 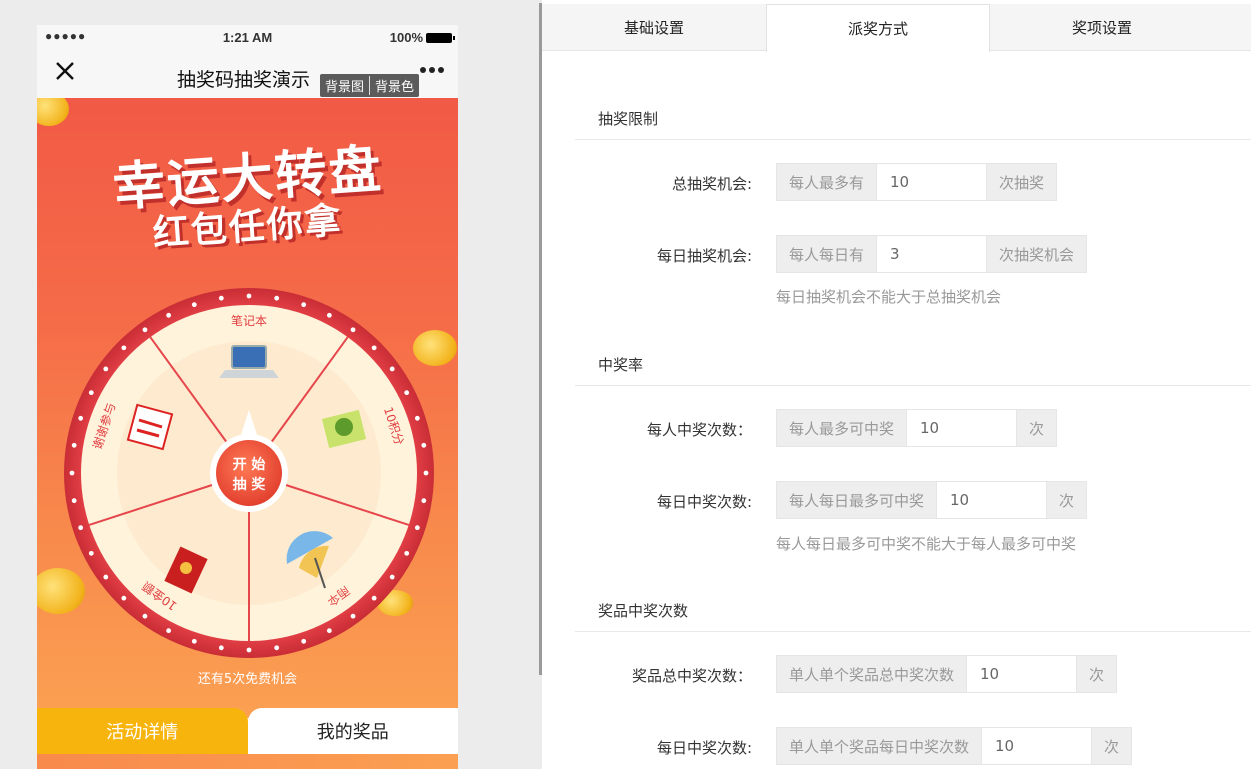 I want to click on section-title-prize-count: 奖品中奖次数, so click(x=643, y=611).